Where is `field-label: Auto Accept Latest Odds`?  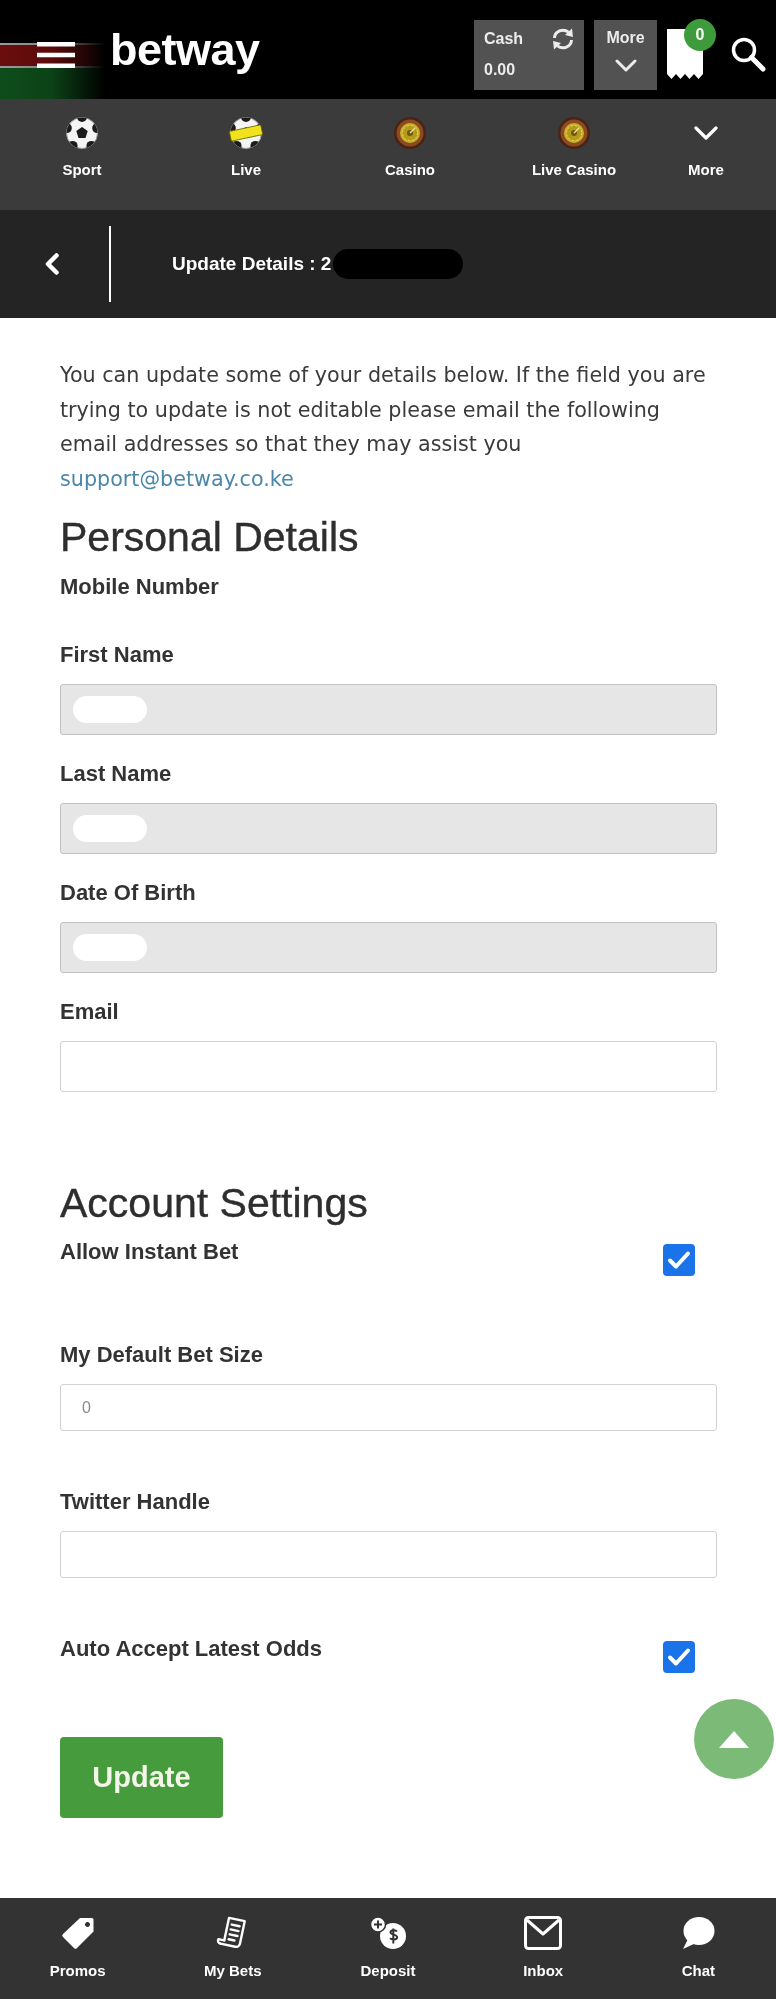
field-label: Auto Accept Latest Odds is located at coordinates (191, 1649).